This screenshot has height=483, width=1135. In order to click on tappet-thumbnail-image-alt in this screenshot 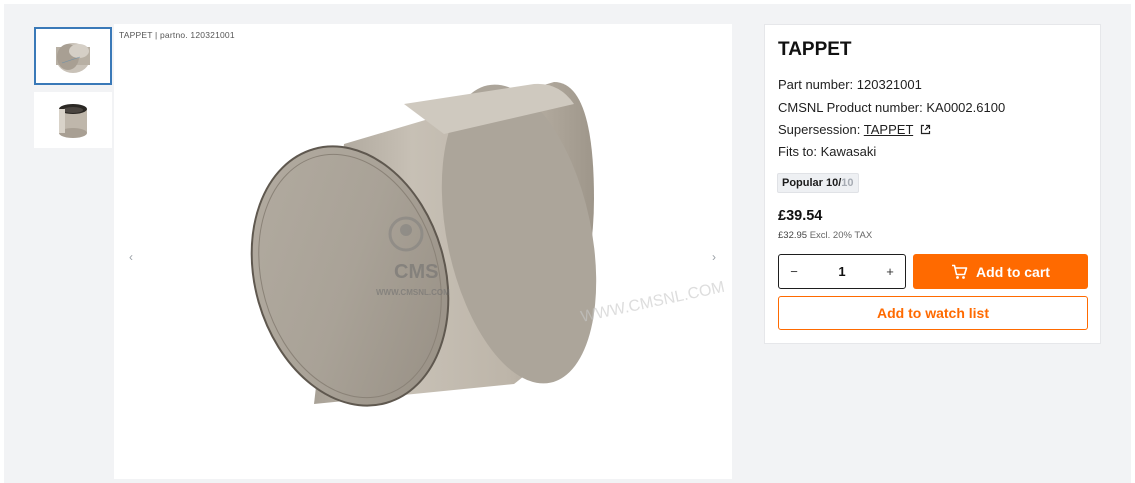, I will do `click(73, 121)`.